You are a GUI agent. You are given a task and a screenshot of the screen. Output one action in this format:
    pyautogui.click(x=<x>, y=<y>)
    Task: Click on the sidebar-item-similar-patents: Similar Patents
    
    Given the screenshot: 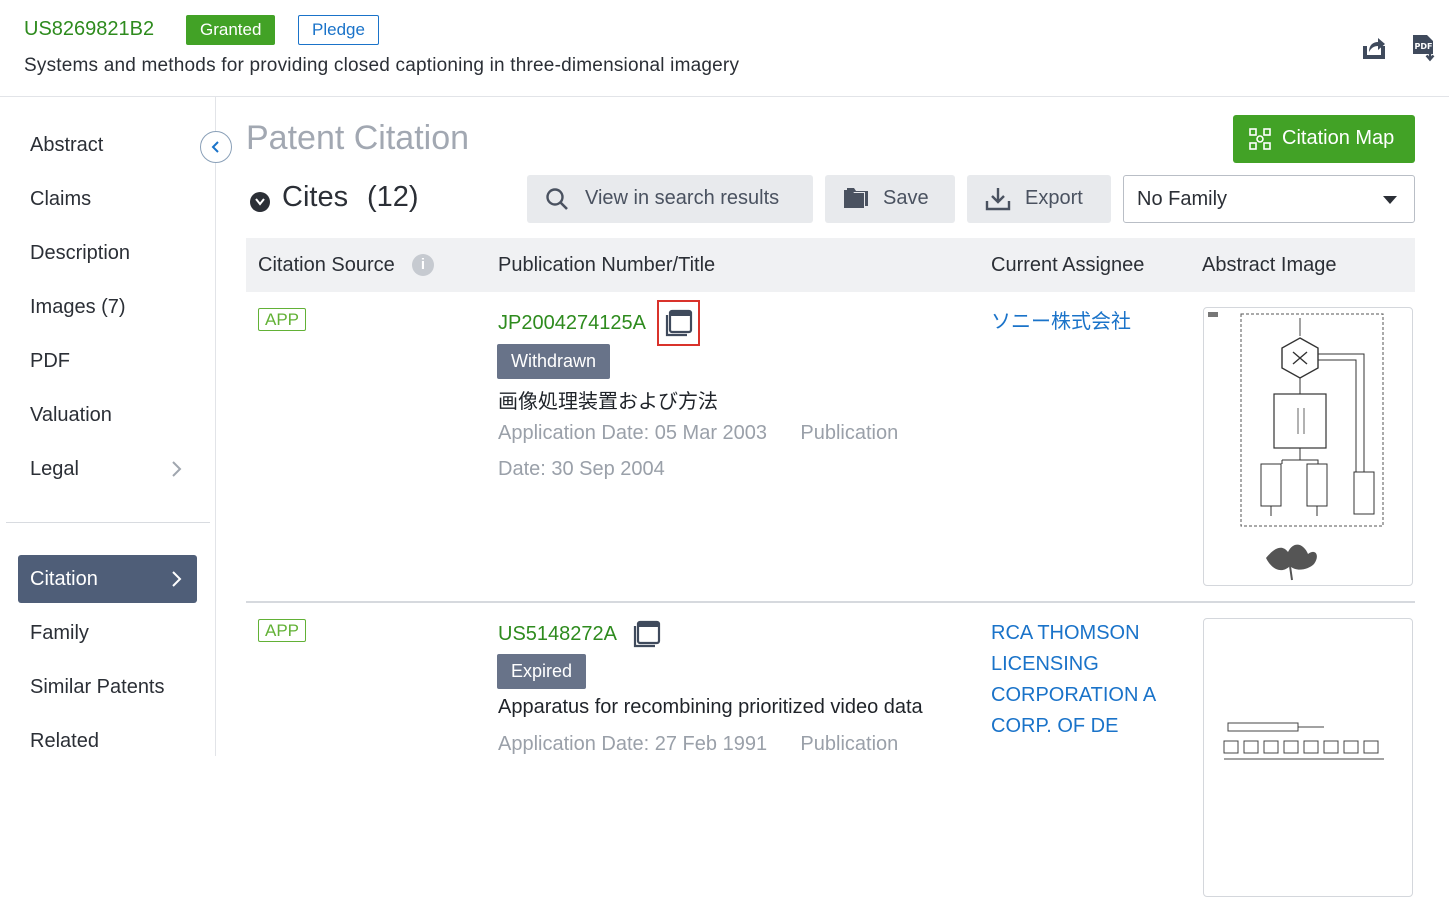 What is the action you would take?
    pyautogui.click(x=107, y=687)
    